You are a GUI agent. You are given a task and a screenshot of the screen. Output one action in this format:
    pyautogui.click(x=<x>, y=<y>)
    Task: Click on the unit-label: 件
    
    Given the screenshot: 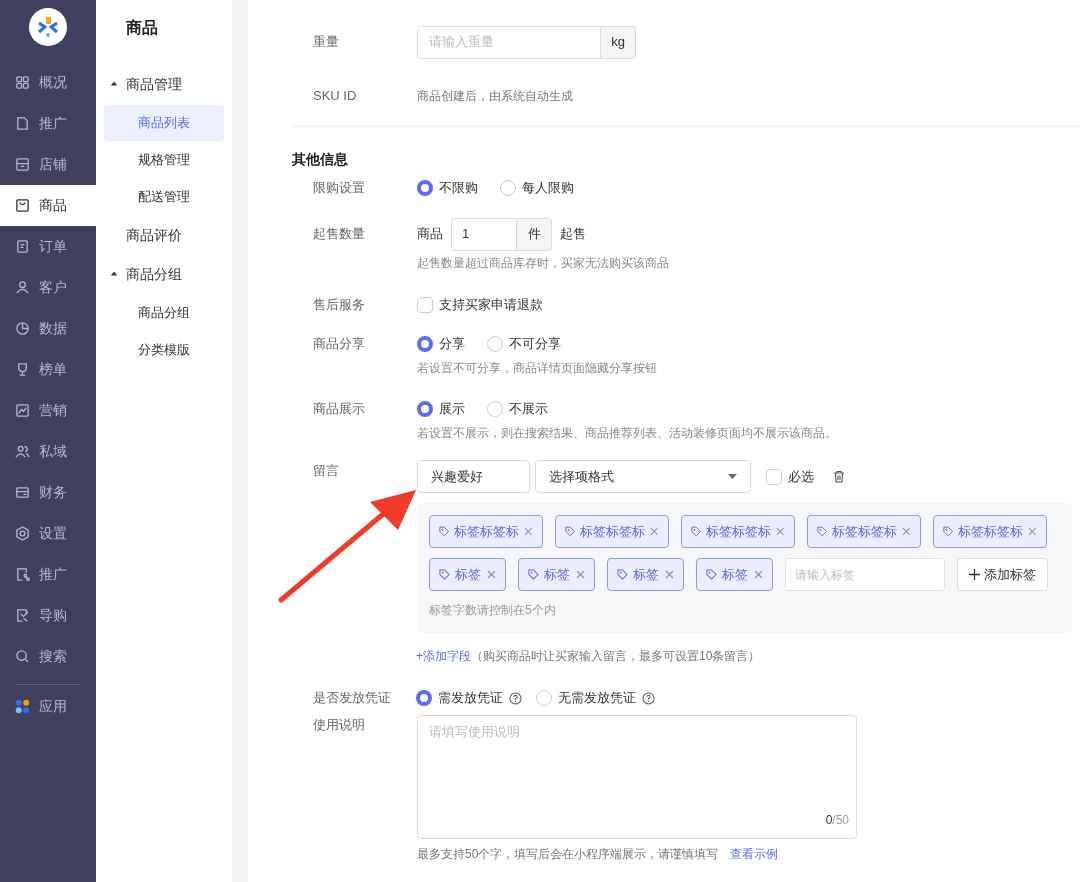 What is the action you would take?
    pyautogui.click(x=534, y=234)
    